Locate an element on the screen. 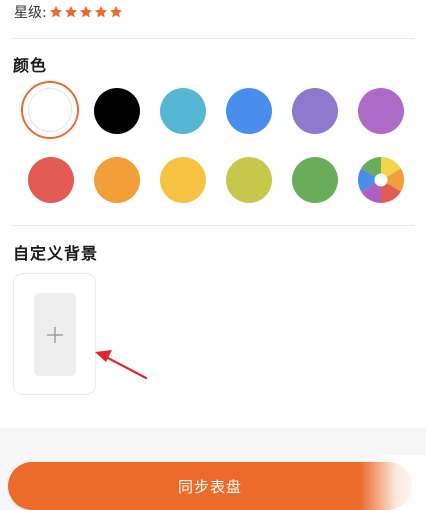 The width and height of the screenshot is (426, 510). upload-placeholder is located at coordinates (55, 334).